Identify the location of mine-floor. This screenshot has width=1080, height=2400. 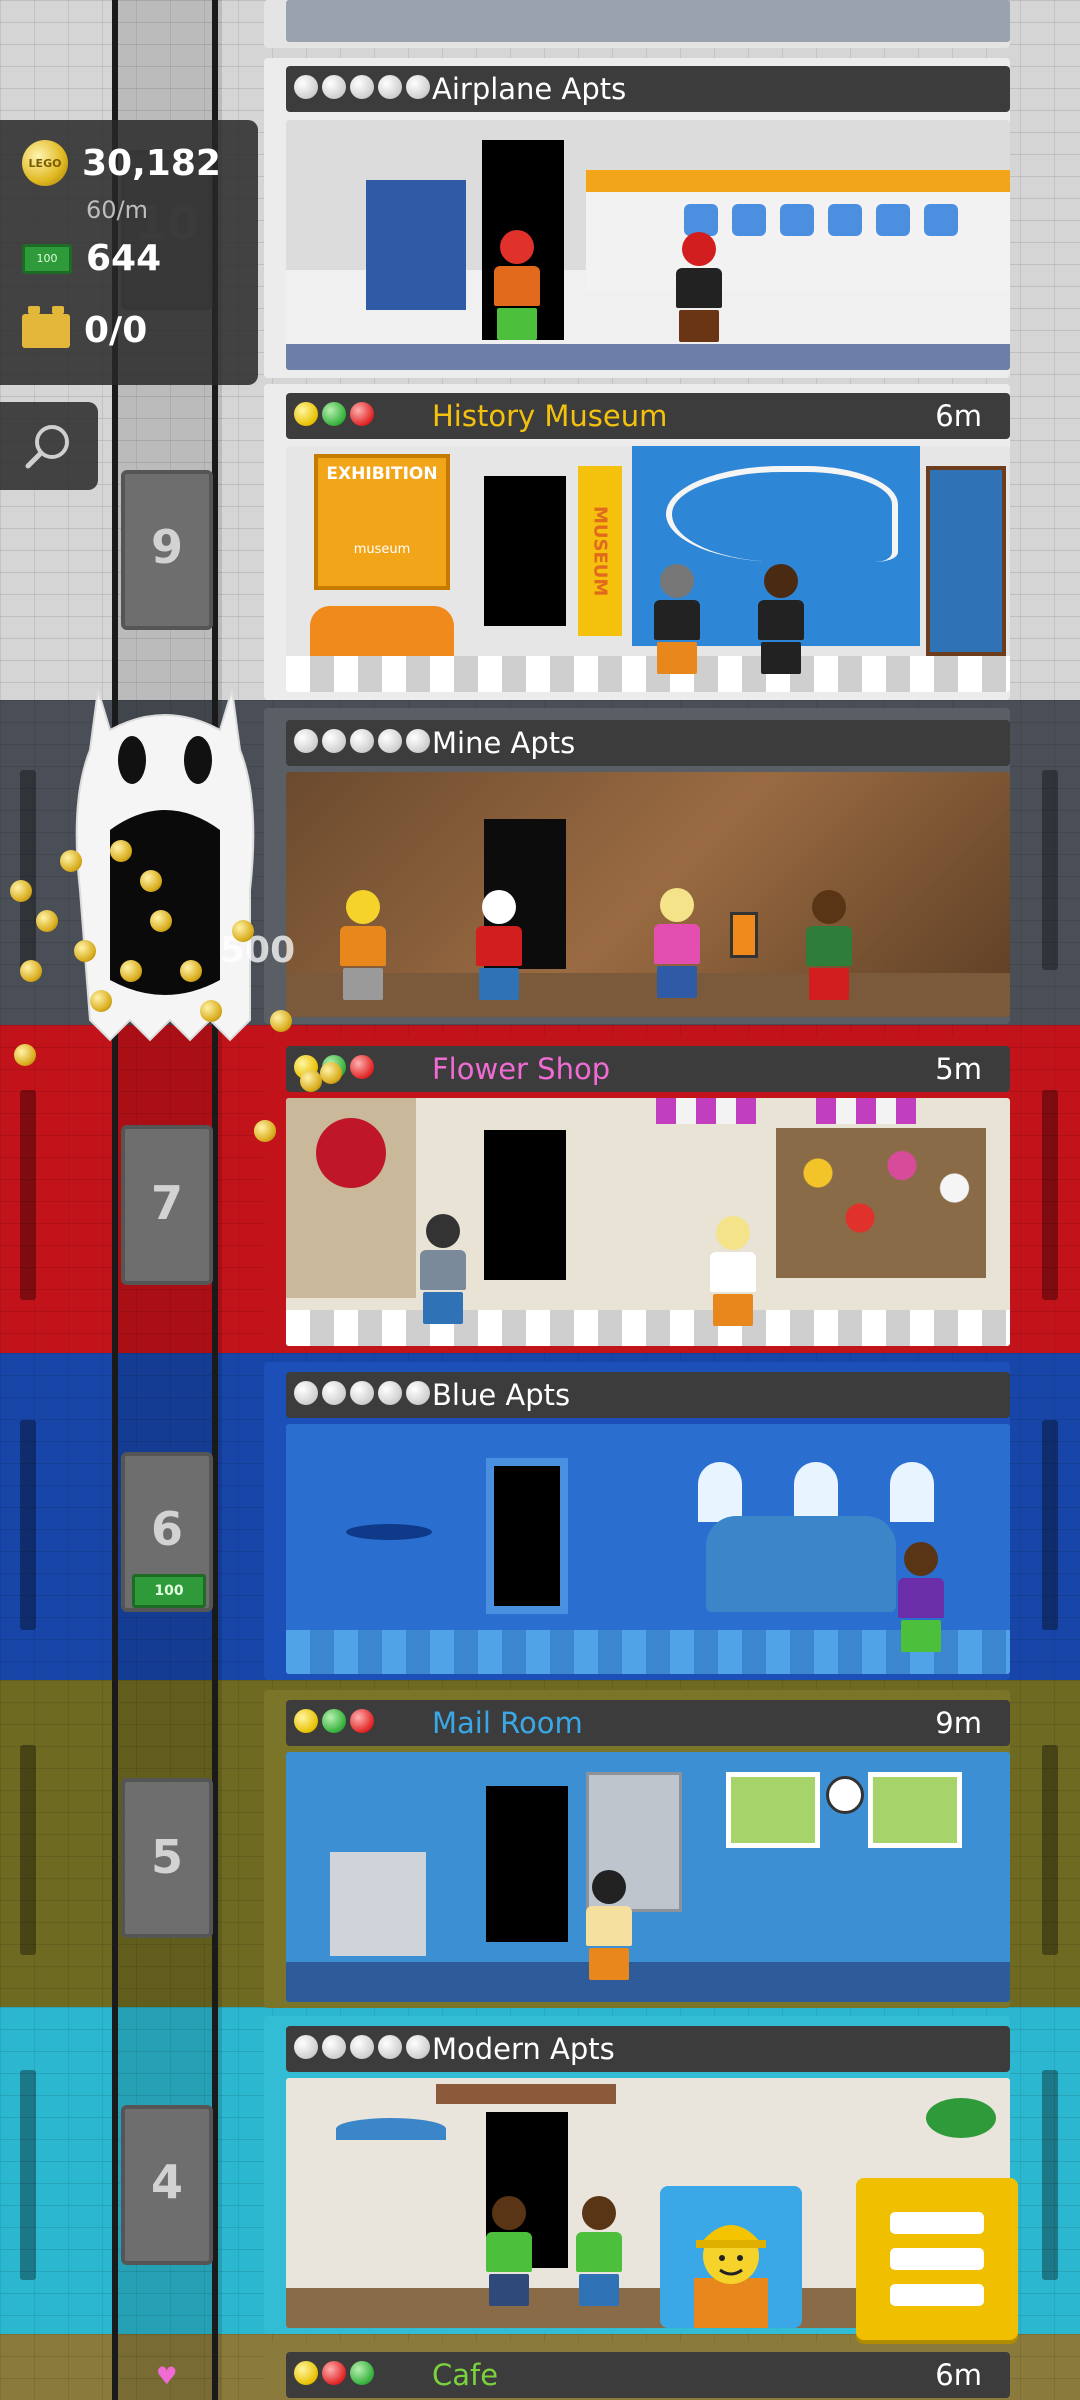
(648, 995).